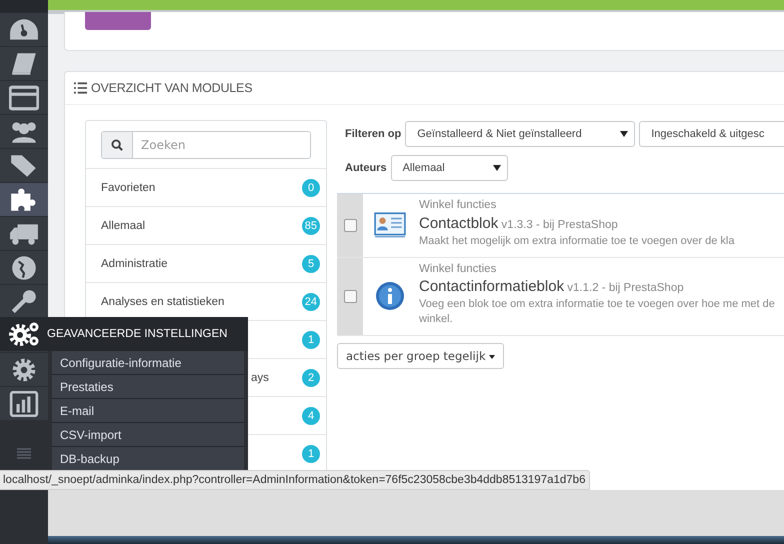  Describe the element at coordinates (311, 301) in the screenshot. I see `count-badge: 24` at that location.